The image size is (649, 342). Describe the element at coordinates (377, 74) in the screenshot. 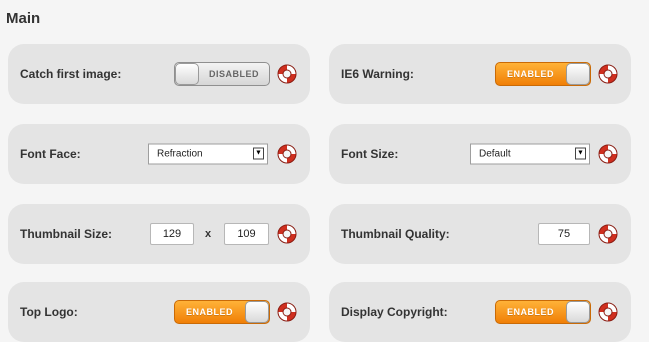

I see `ie6-warning-label: IE6 Warning:` at that location.